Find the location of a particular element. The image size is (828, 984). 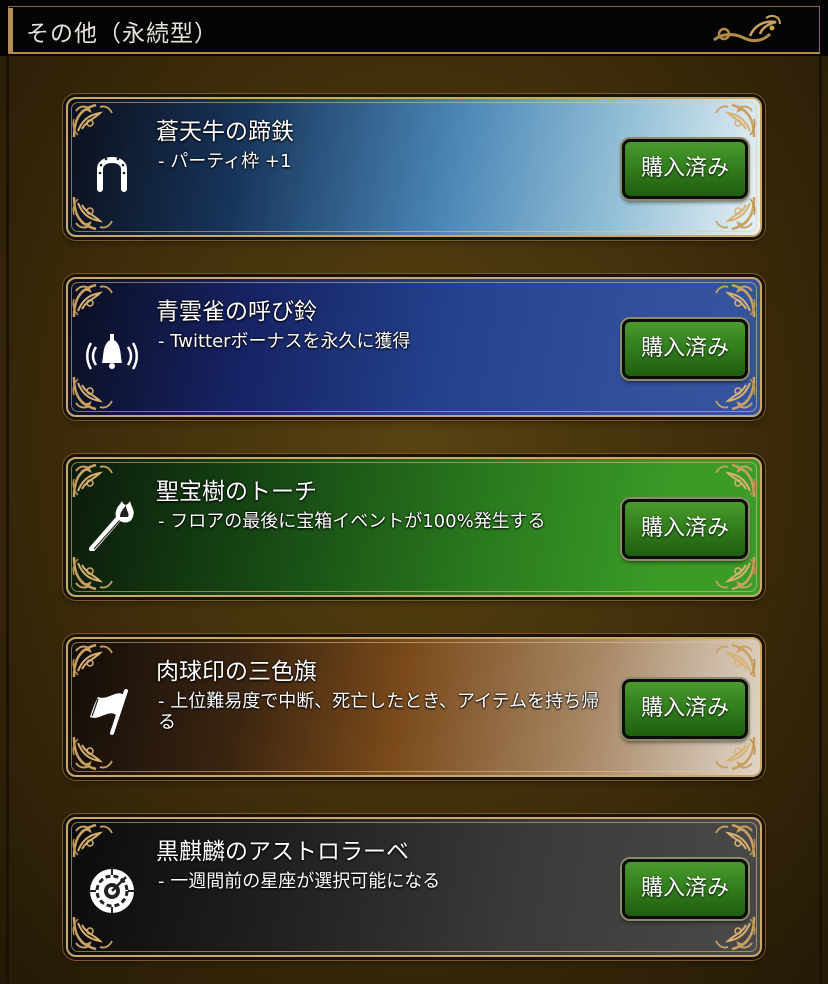

torch-icon is located at coordinates (111, 526).